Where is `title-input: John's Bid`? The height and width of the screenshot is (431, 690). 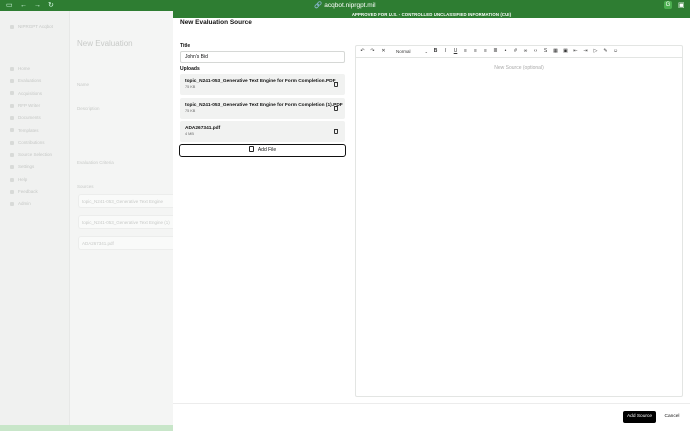
title-input: John's Bid is located at coordinates (262, 57).